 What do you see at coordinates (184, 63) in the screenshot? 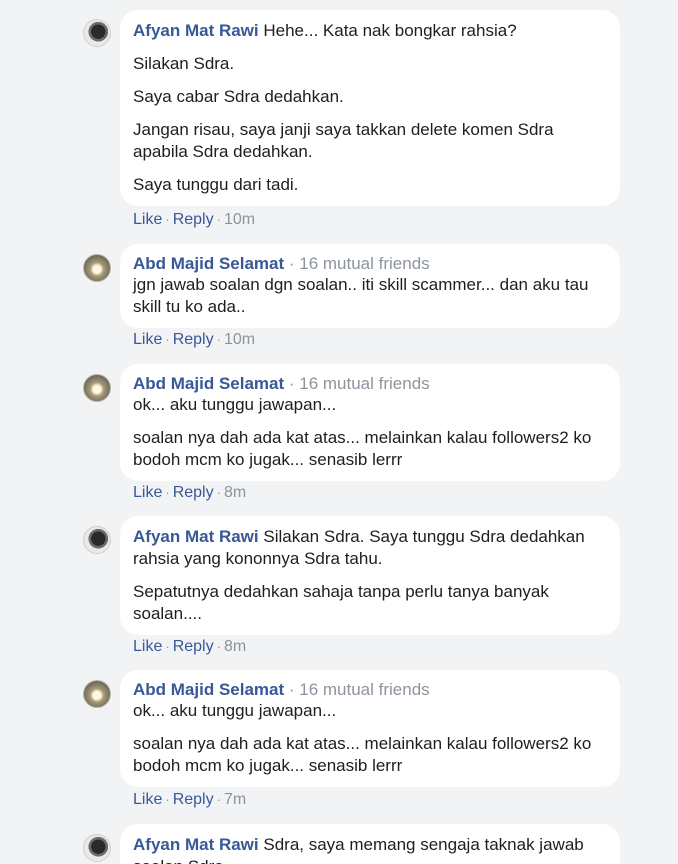
I see `comment-paragraph: Silakan Sdra.` at bounding box center [184, 63].